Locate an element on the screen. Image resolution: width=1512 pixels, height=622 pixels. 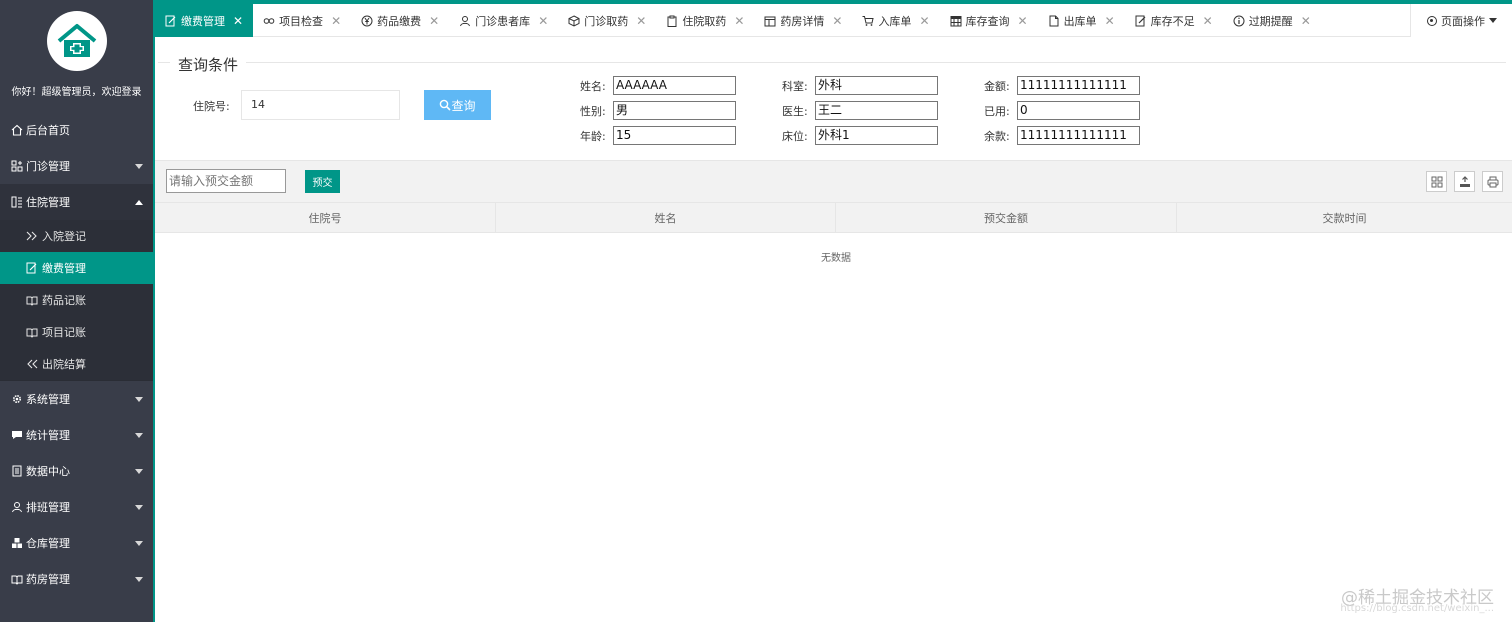
link-icon is located at coordinates (269, 21).